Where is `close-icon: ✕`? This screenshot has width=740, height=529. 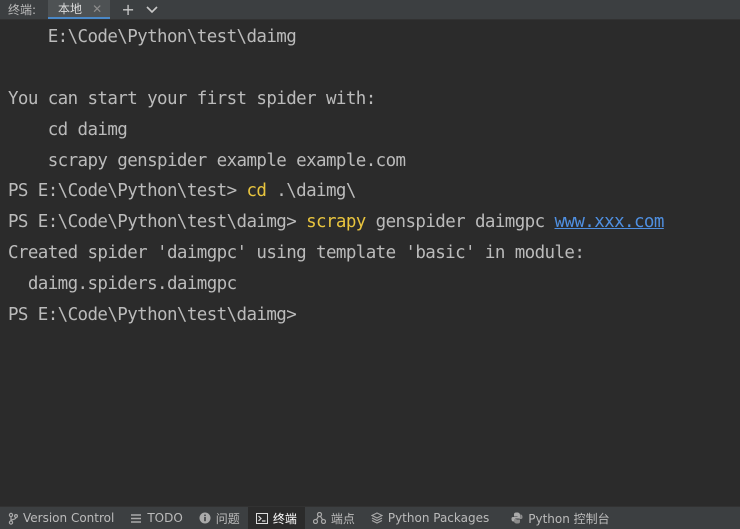
close-icon: ✕ is located at coordinates (97, 9).